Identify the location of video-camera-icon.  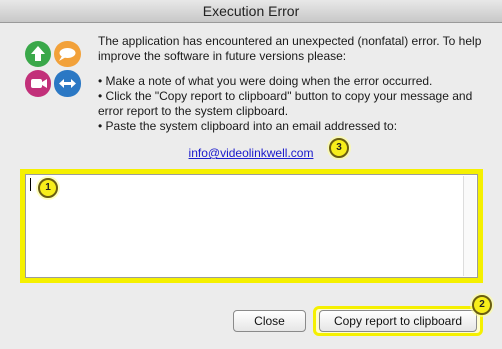
(38, 83).